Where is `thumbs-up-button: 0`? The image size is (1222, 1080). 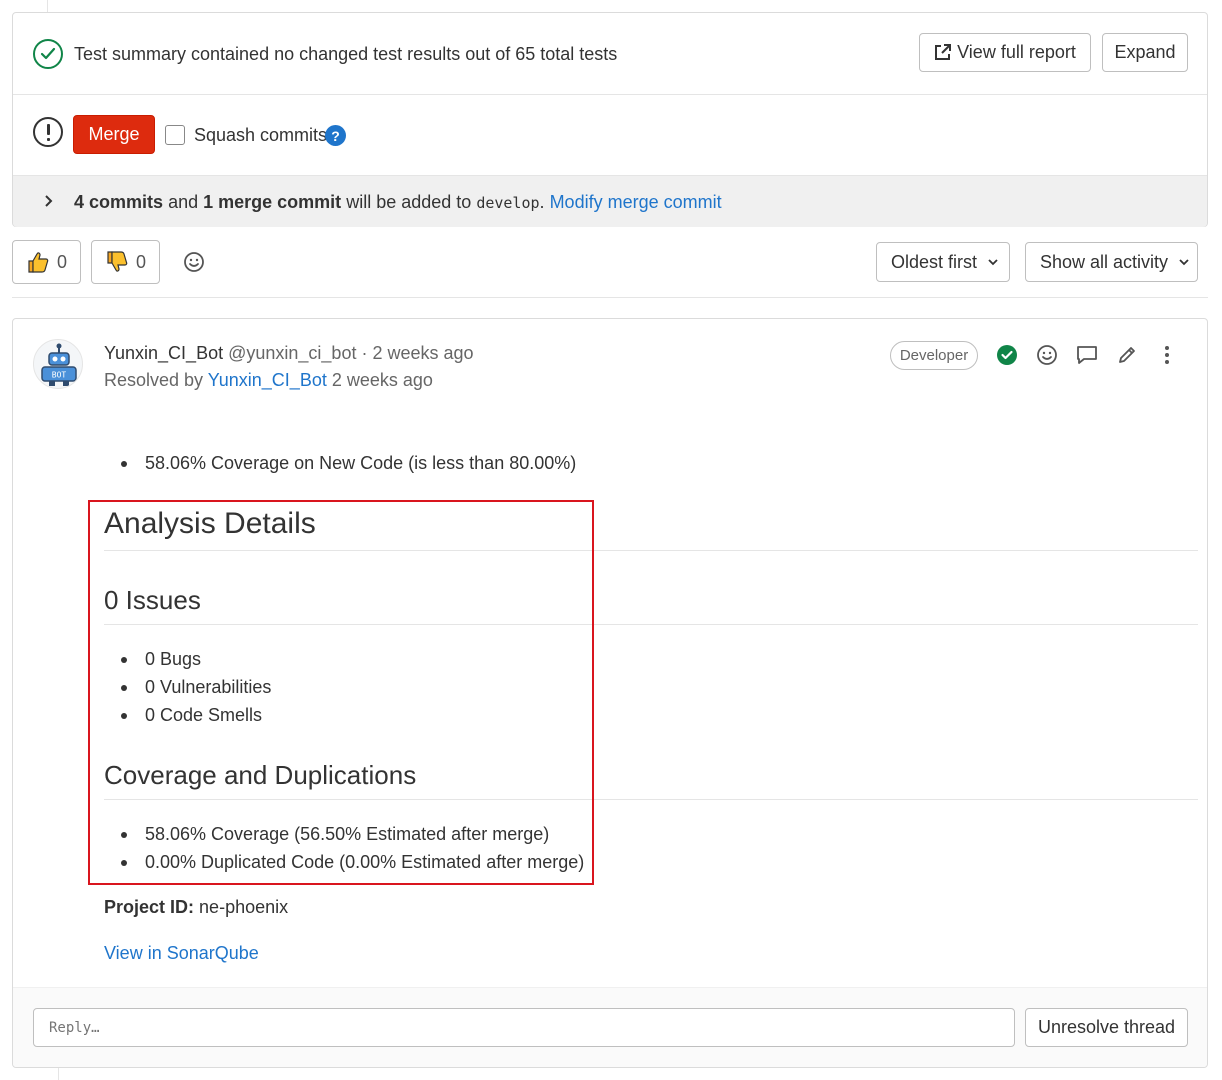
thumbs-up-button: 0 is located at coordinates (46, 262).